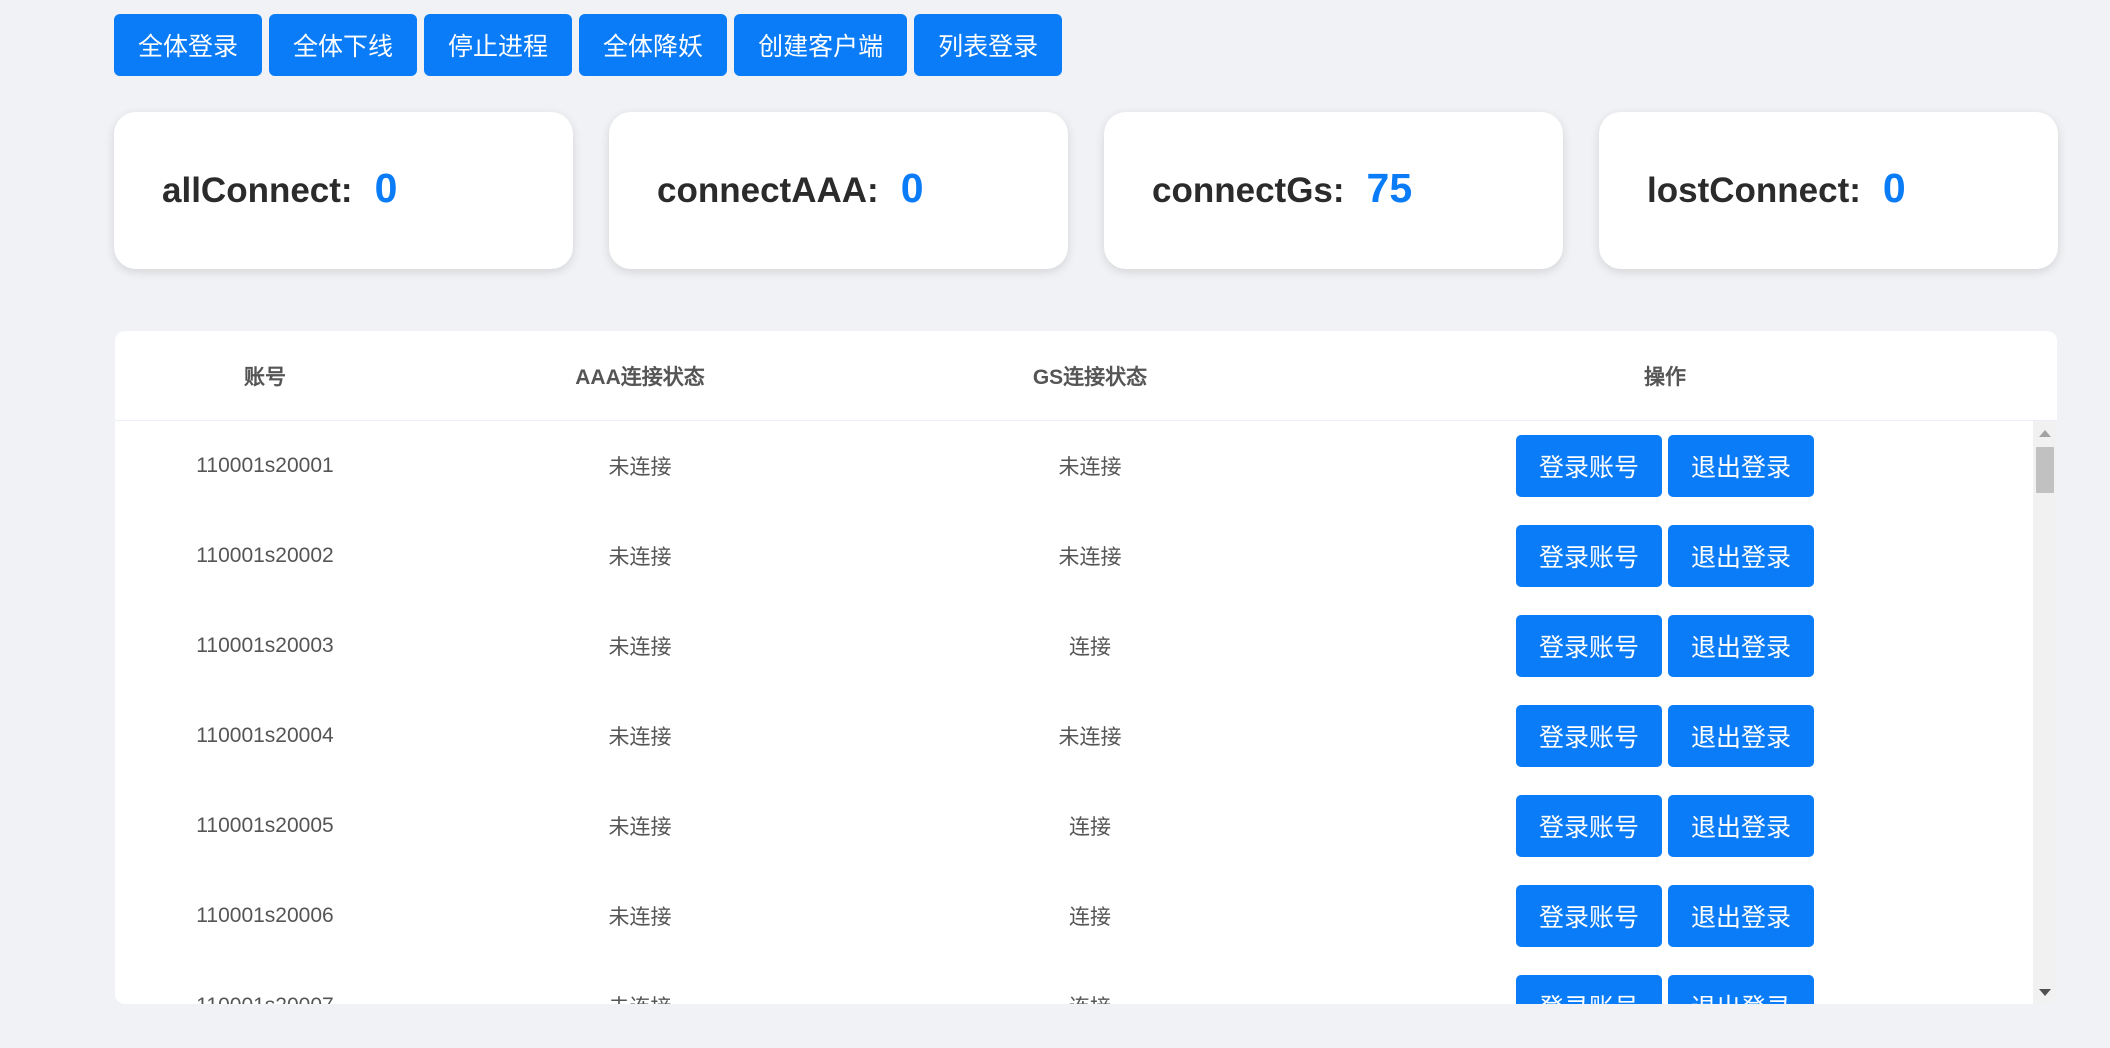 This screenshot has width=2110, height=1048. What do you see at coordinates (265, 982) in the screenshot?
I see `account-cell: 110001s20007` at bounding box center [265, 982].